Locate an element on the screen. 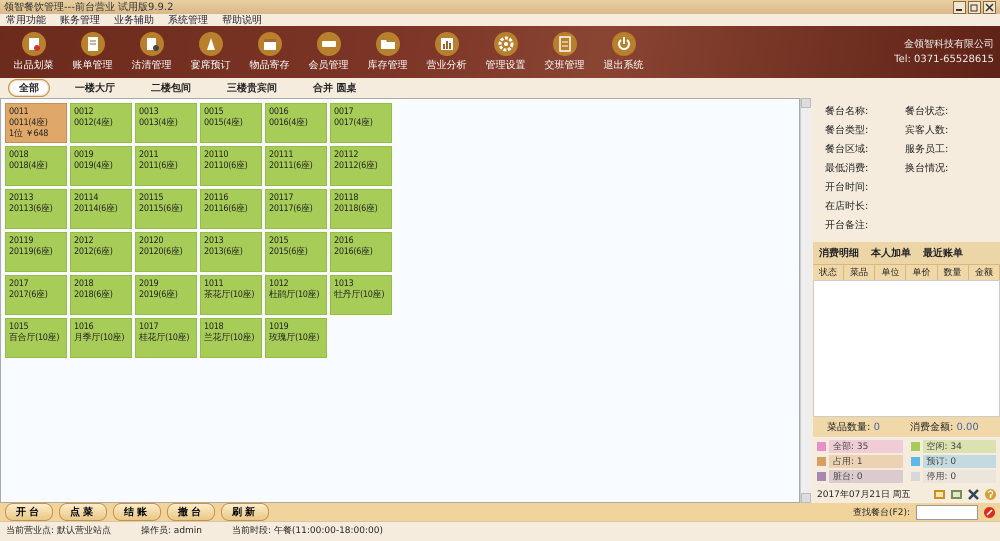 This screenshot has width=1000, height=541. table-tile: 0019 0019(4座) is located at coordinates (101, 166).